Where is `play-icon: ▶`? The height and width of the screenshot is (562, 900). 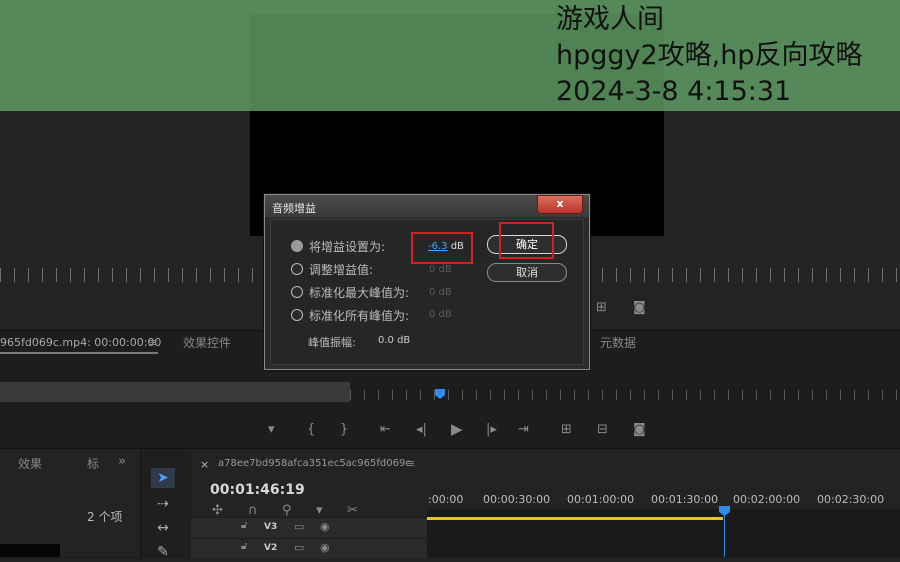
play-icon: ▶ is located at coordinates (457, 429).